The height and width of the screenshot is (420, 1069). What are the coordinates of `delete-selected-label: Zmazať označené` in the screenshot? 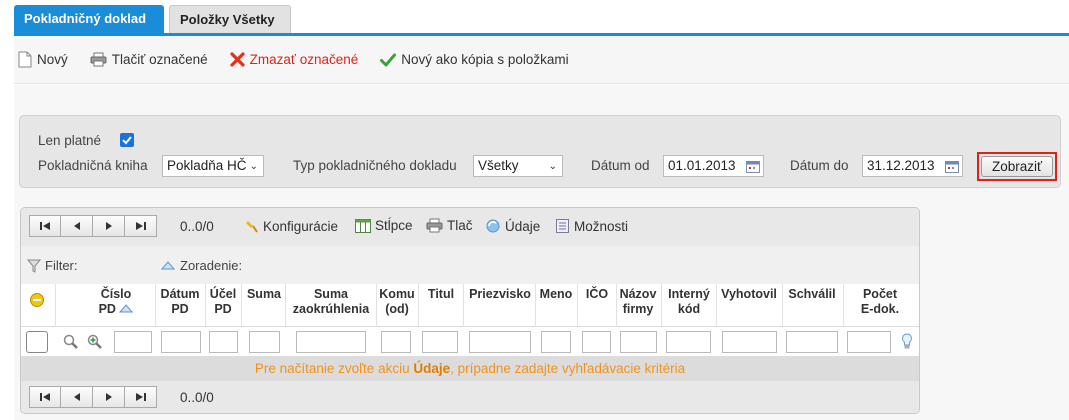 It's located at (304, 59).